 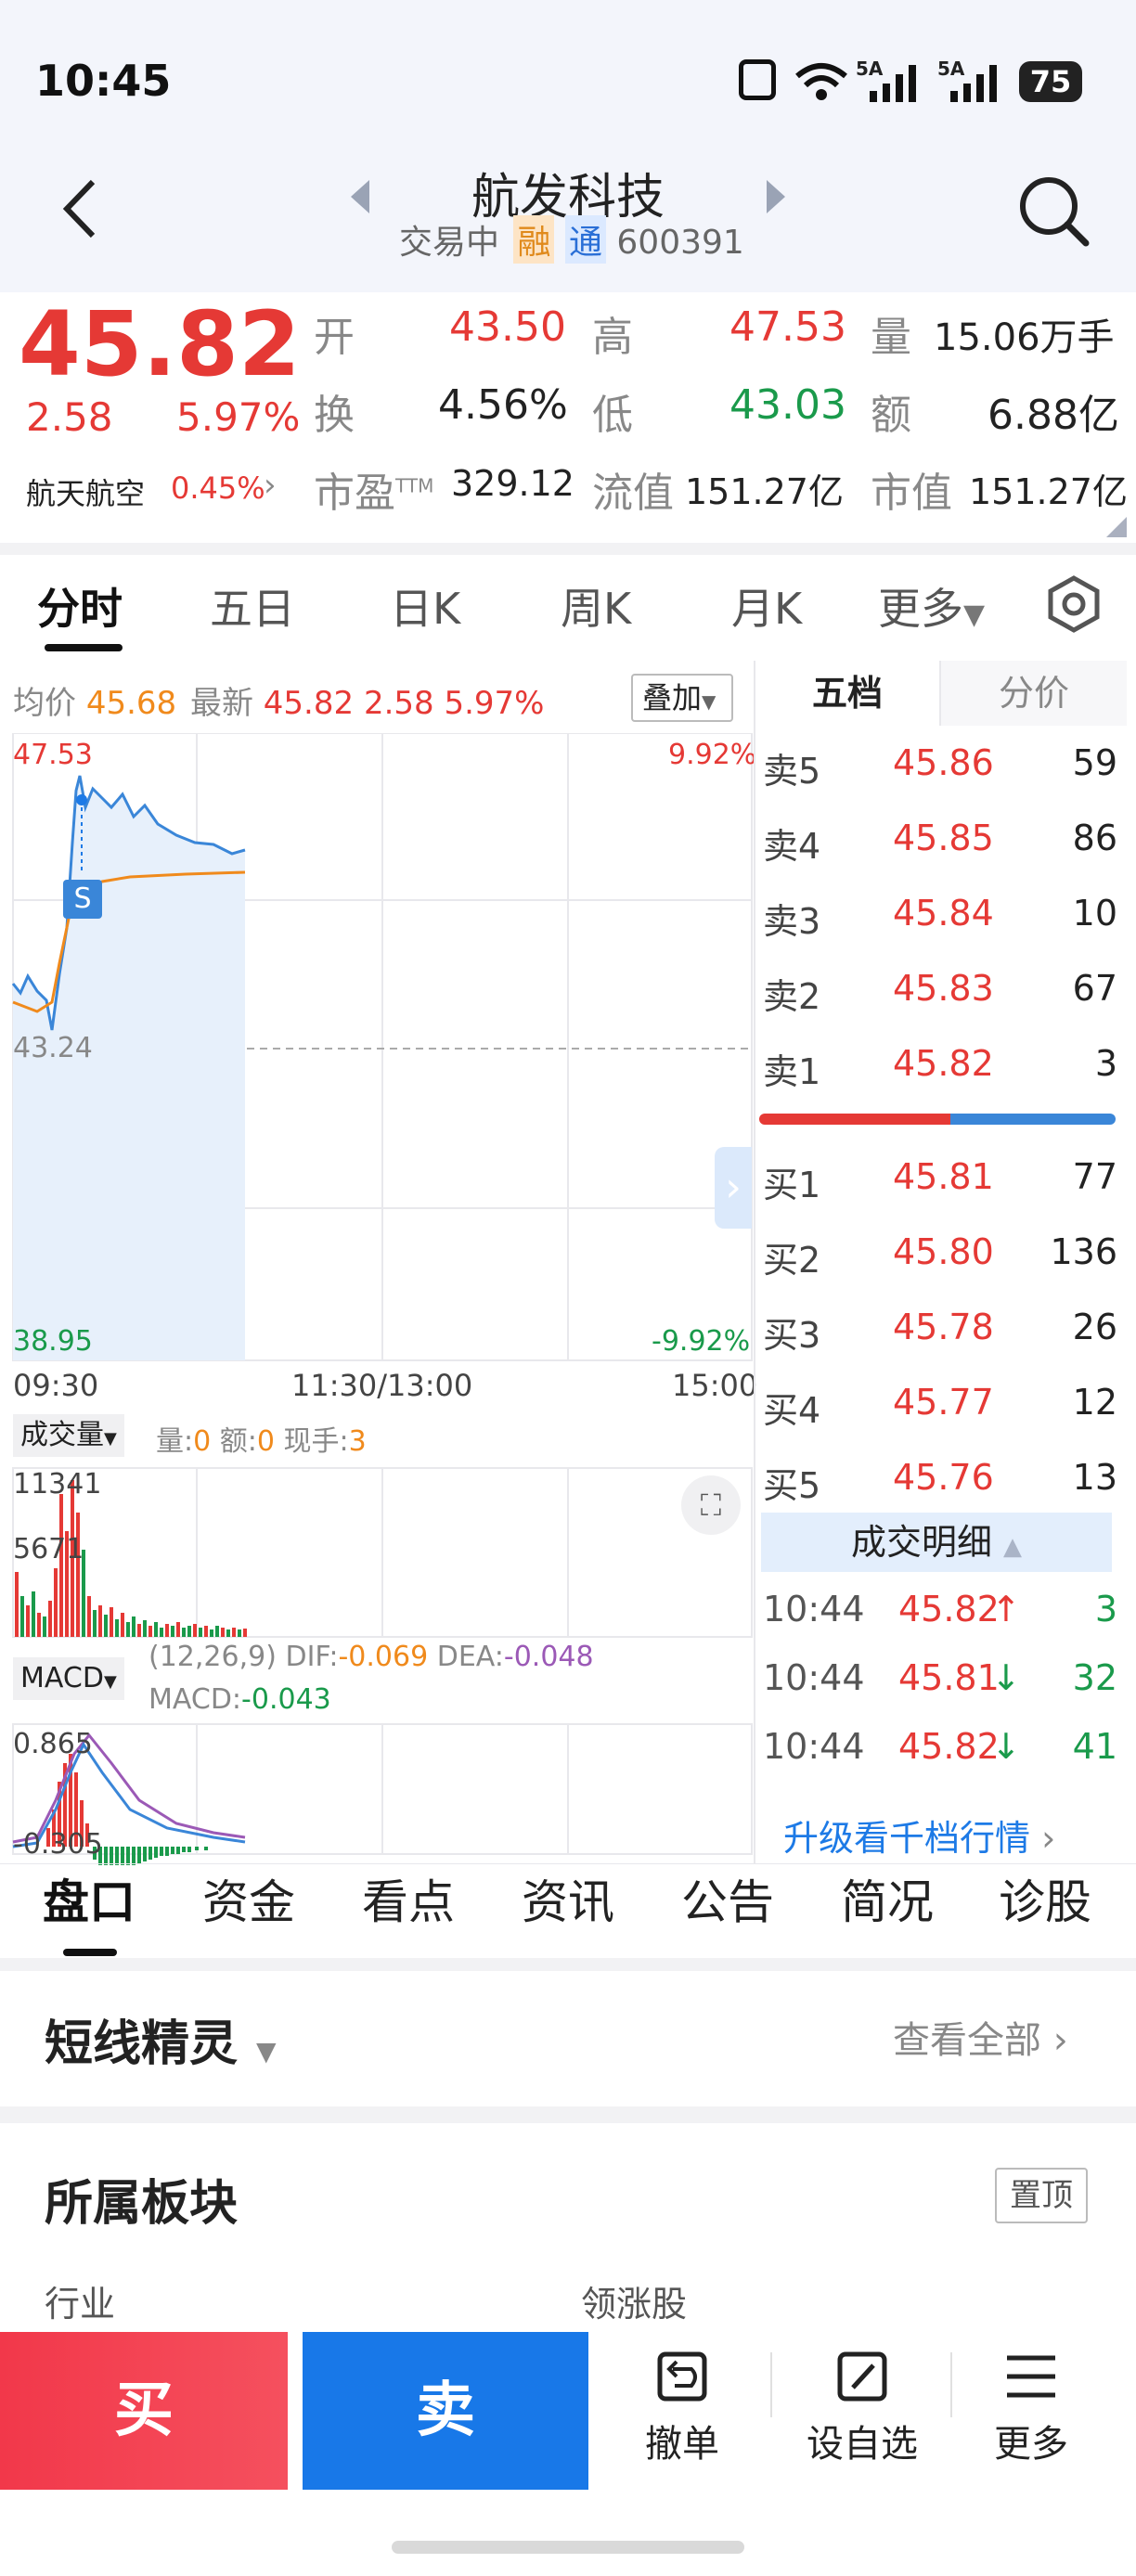 I want to click on trade-time: 10:44, so click(x=814, y=1609).